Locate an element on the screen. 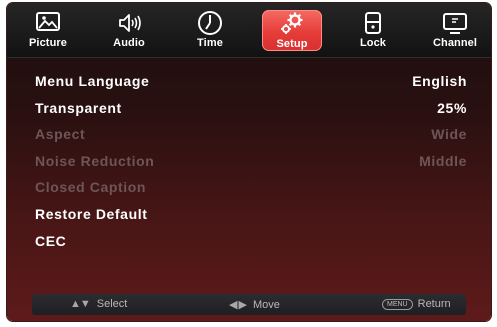 The image size is (497, 327). hint-move: ◀ ▶ Move is located at coordinates (254, 304).